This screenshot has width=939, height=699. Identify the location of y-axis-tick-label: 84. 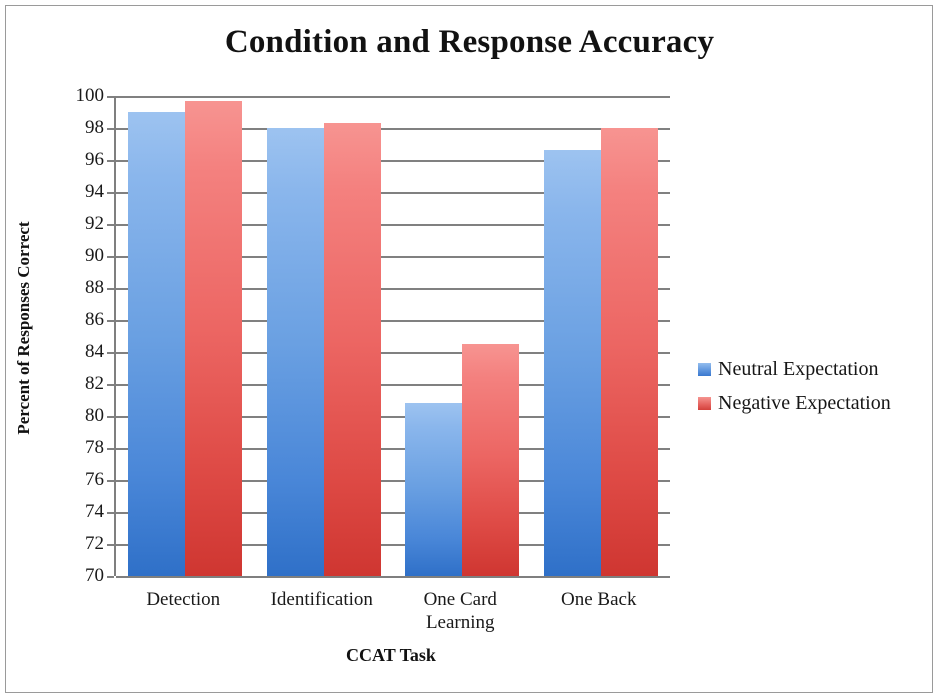
(94, 351).